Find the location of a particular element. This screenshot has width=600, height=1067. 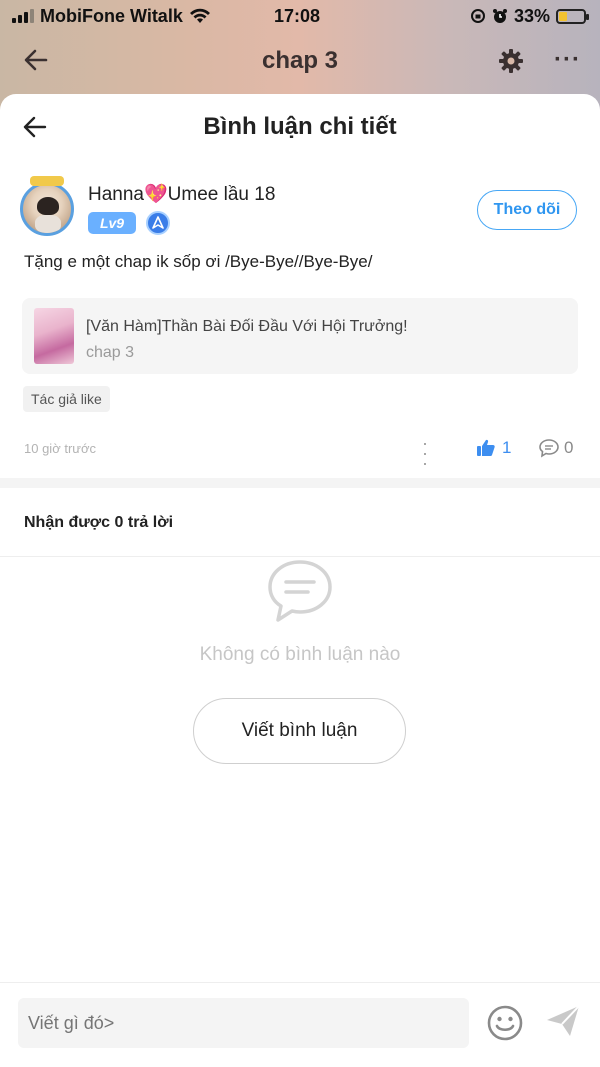

reply-count: 0 is located at coordinates (569, 447).